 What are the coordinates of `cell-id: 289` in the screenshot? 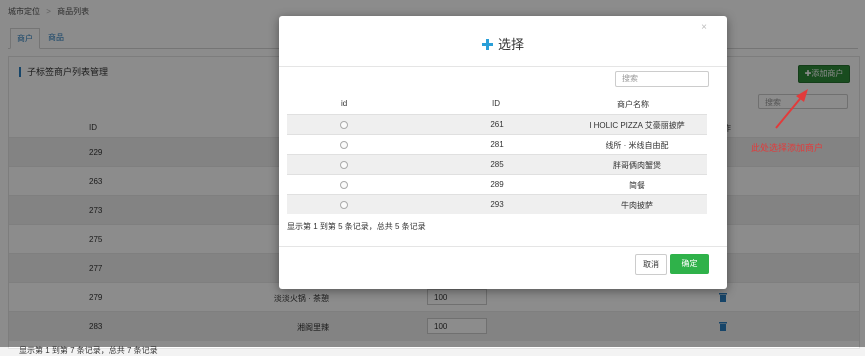 It's located at (497, 184).